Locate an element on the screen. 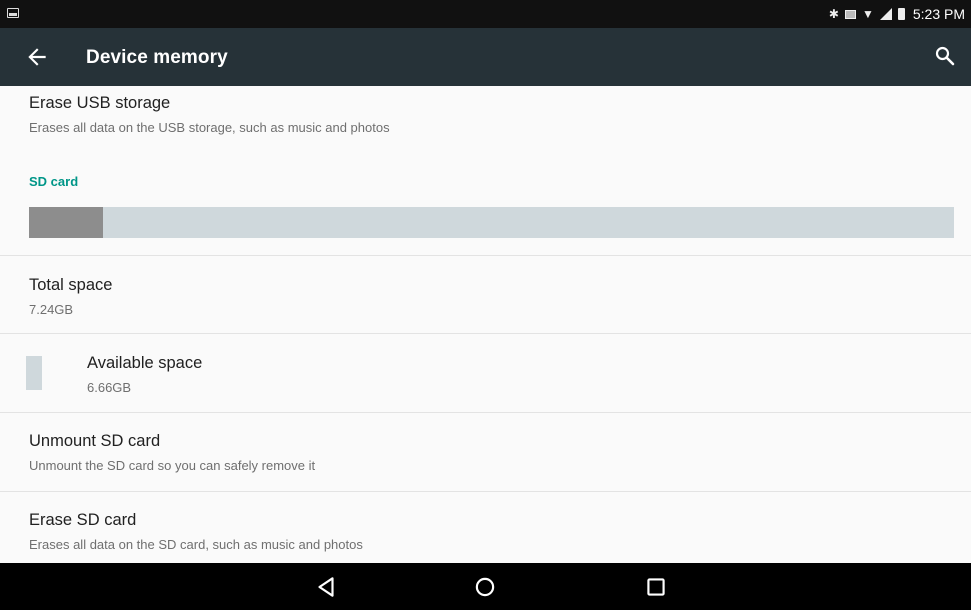 The image size is (971, 610). item-title: Erase USB storage is located at coordinates (100, 103).